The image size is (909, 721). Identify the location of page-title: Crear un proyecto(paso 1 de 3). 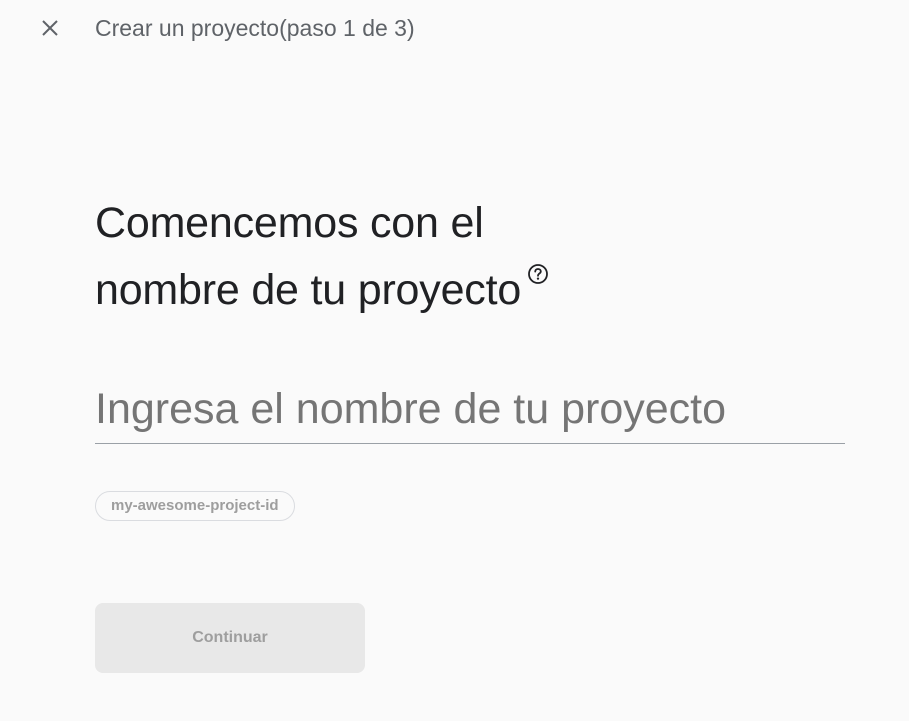
(255, 28).